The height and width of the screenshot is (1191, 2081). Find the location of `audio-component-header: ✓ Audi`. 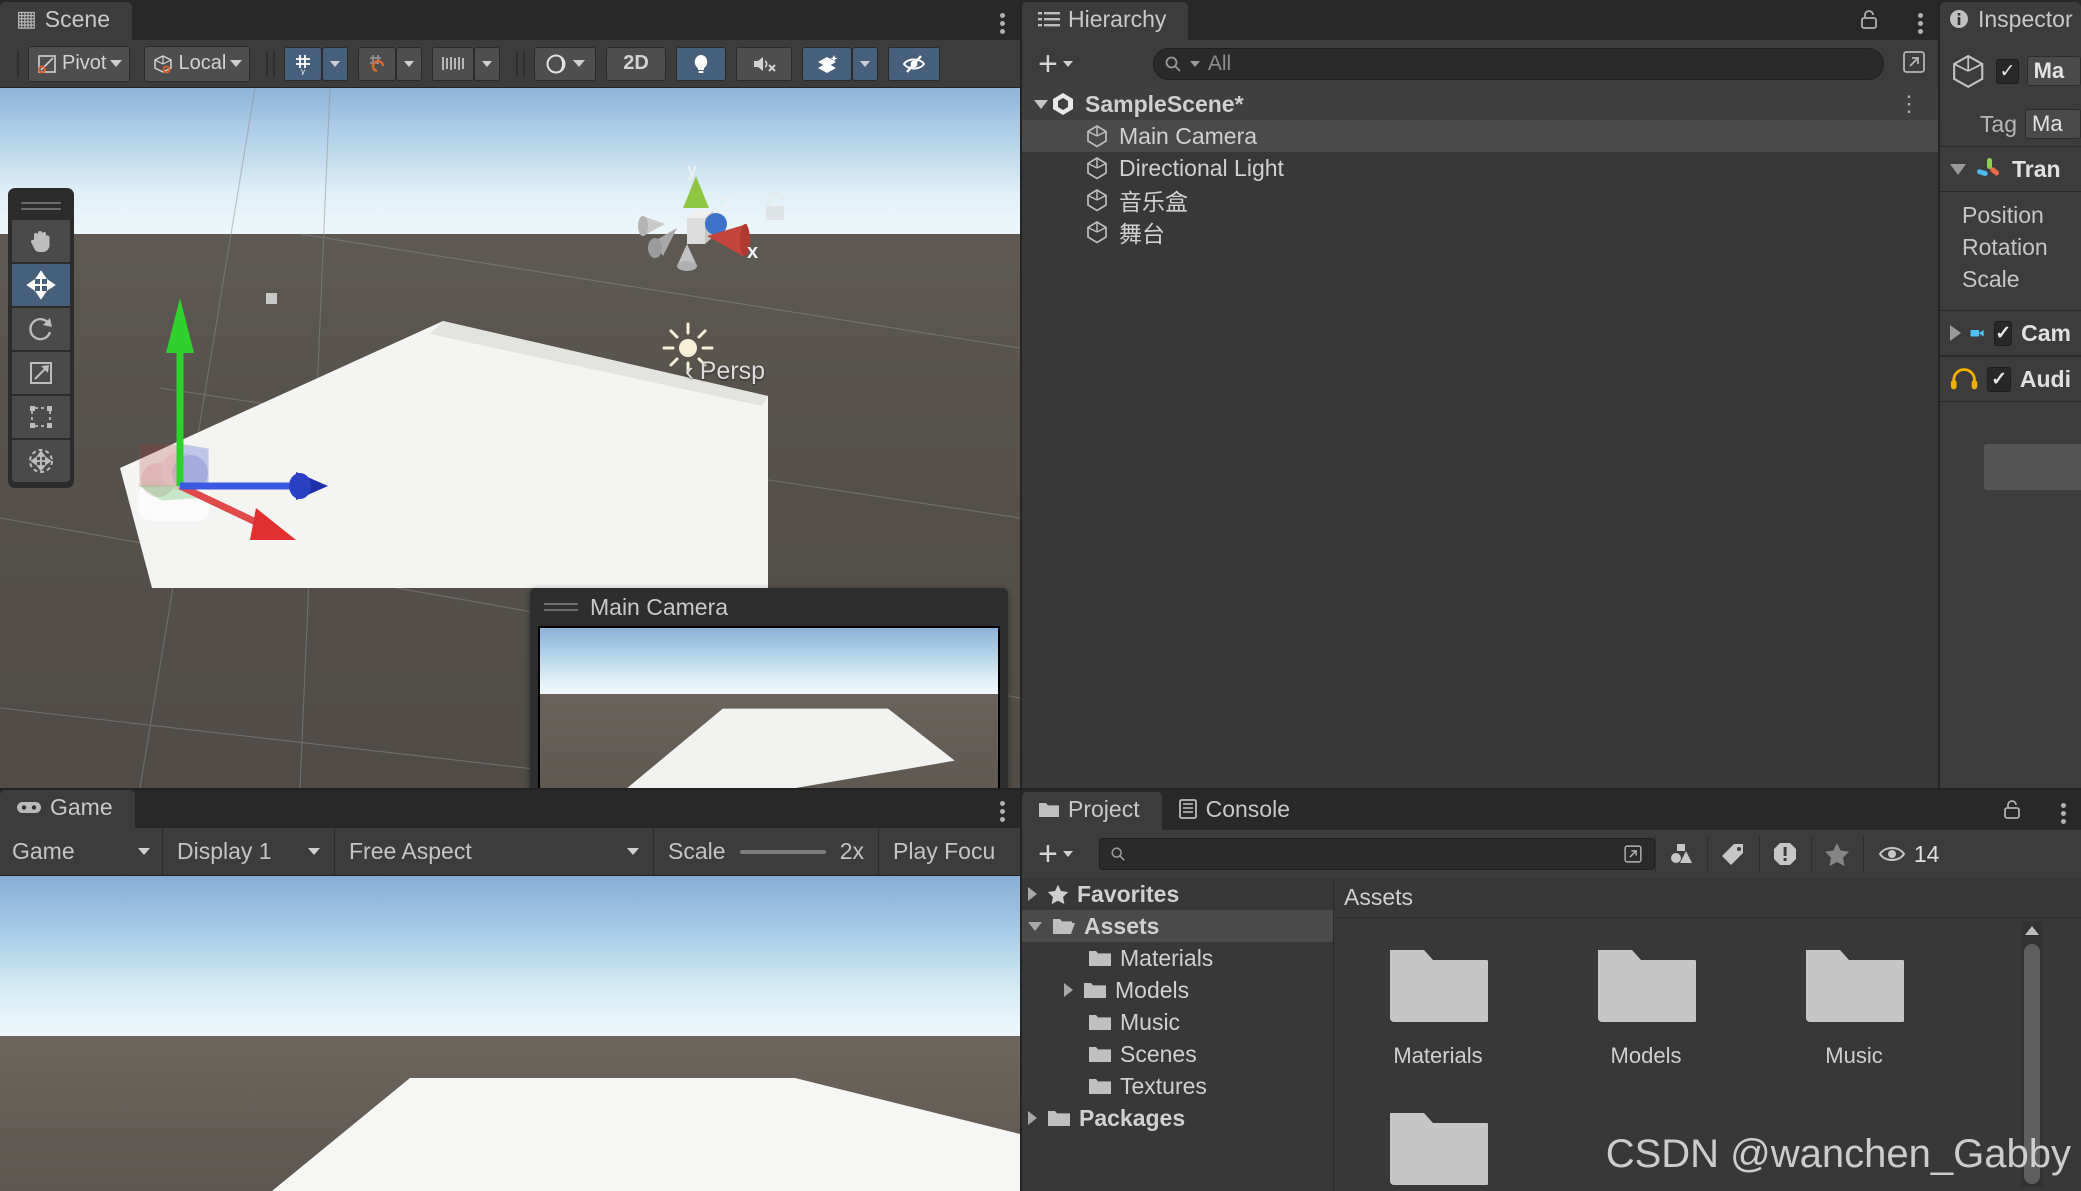

audio-component-header: ✓ Audi is located at coordinates (2010, 379).